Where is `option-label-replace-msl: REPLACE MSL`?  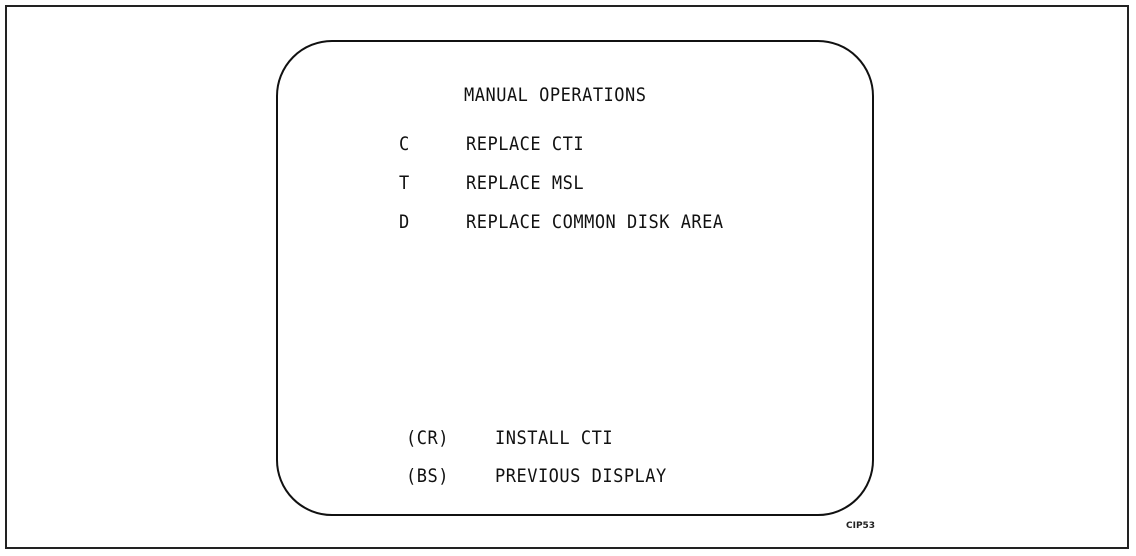
option-label-replace-msl: REPLACE MSL is located at coordinates (525, 183).